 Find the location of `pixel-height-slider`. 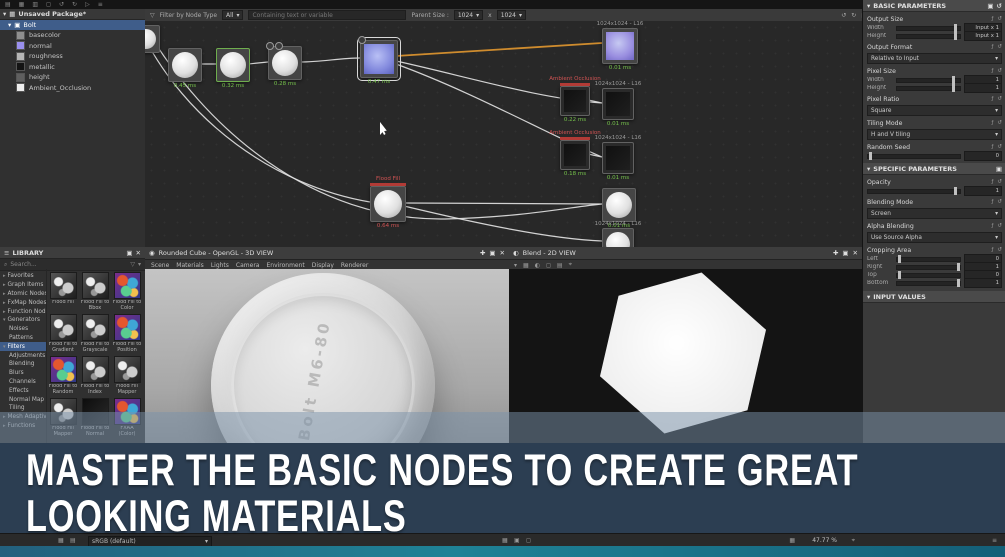

pixel-height-slider is located at coordinates (928, 88).